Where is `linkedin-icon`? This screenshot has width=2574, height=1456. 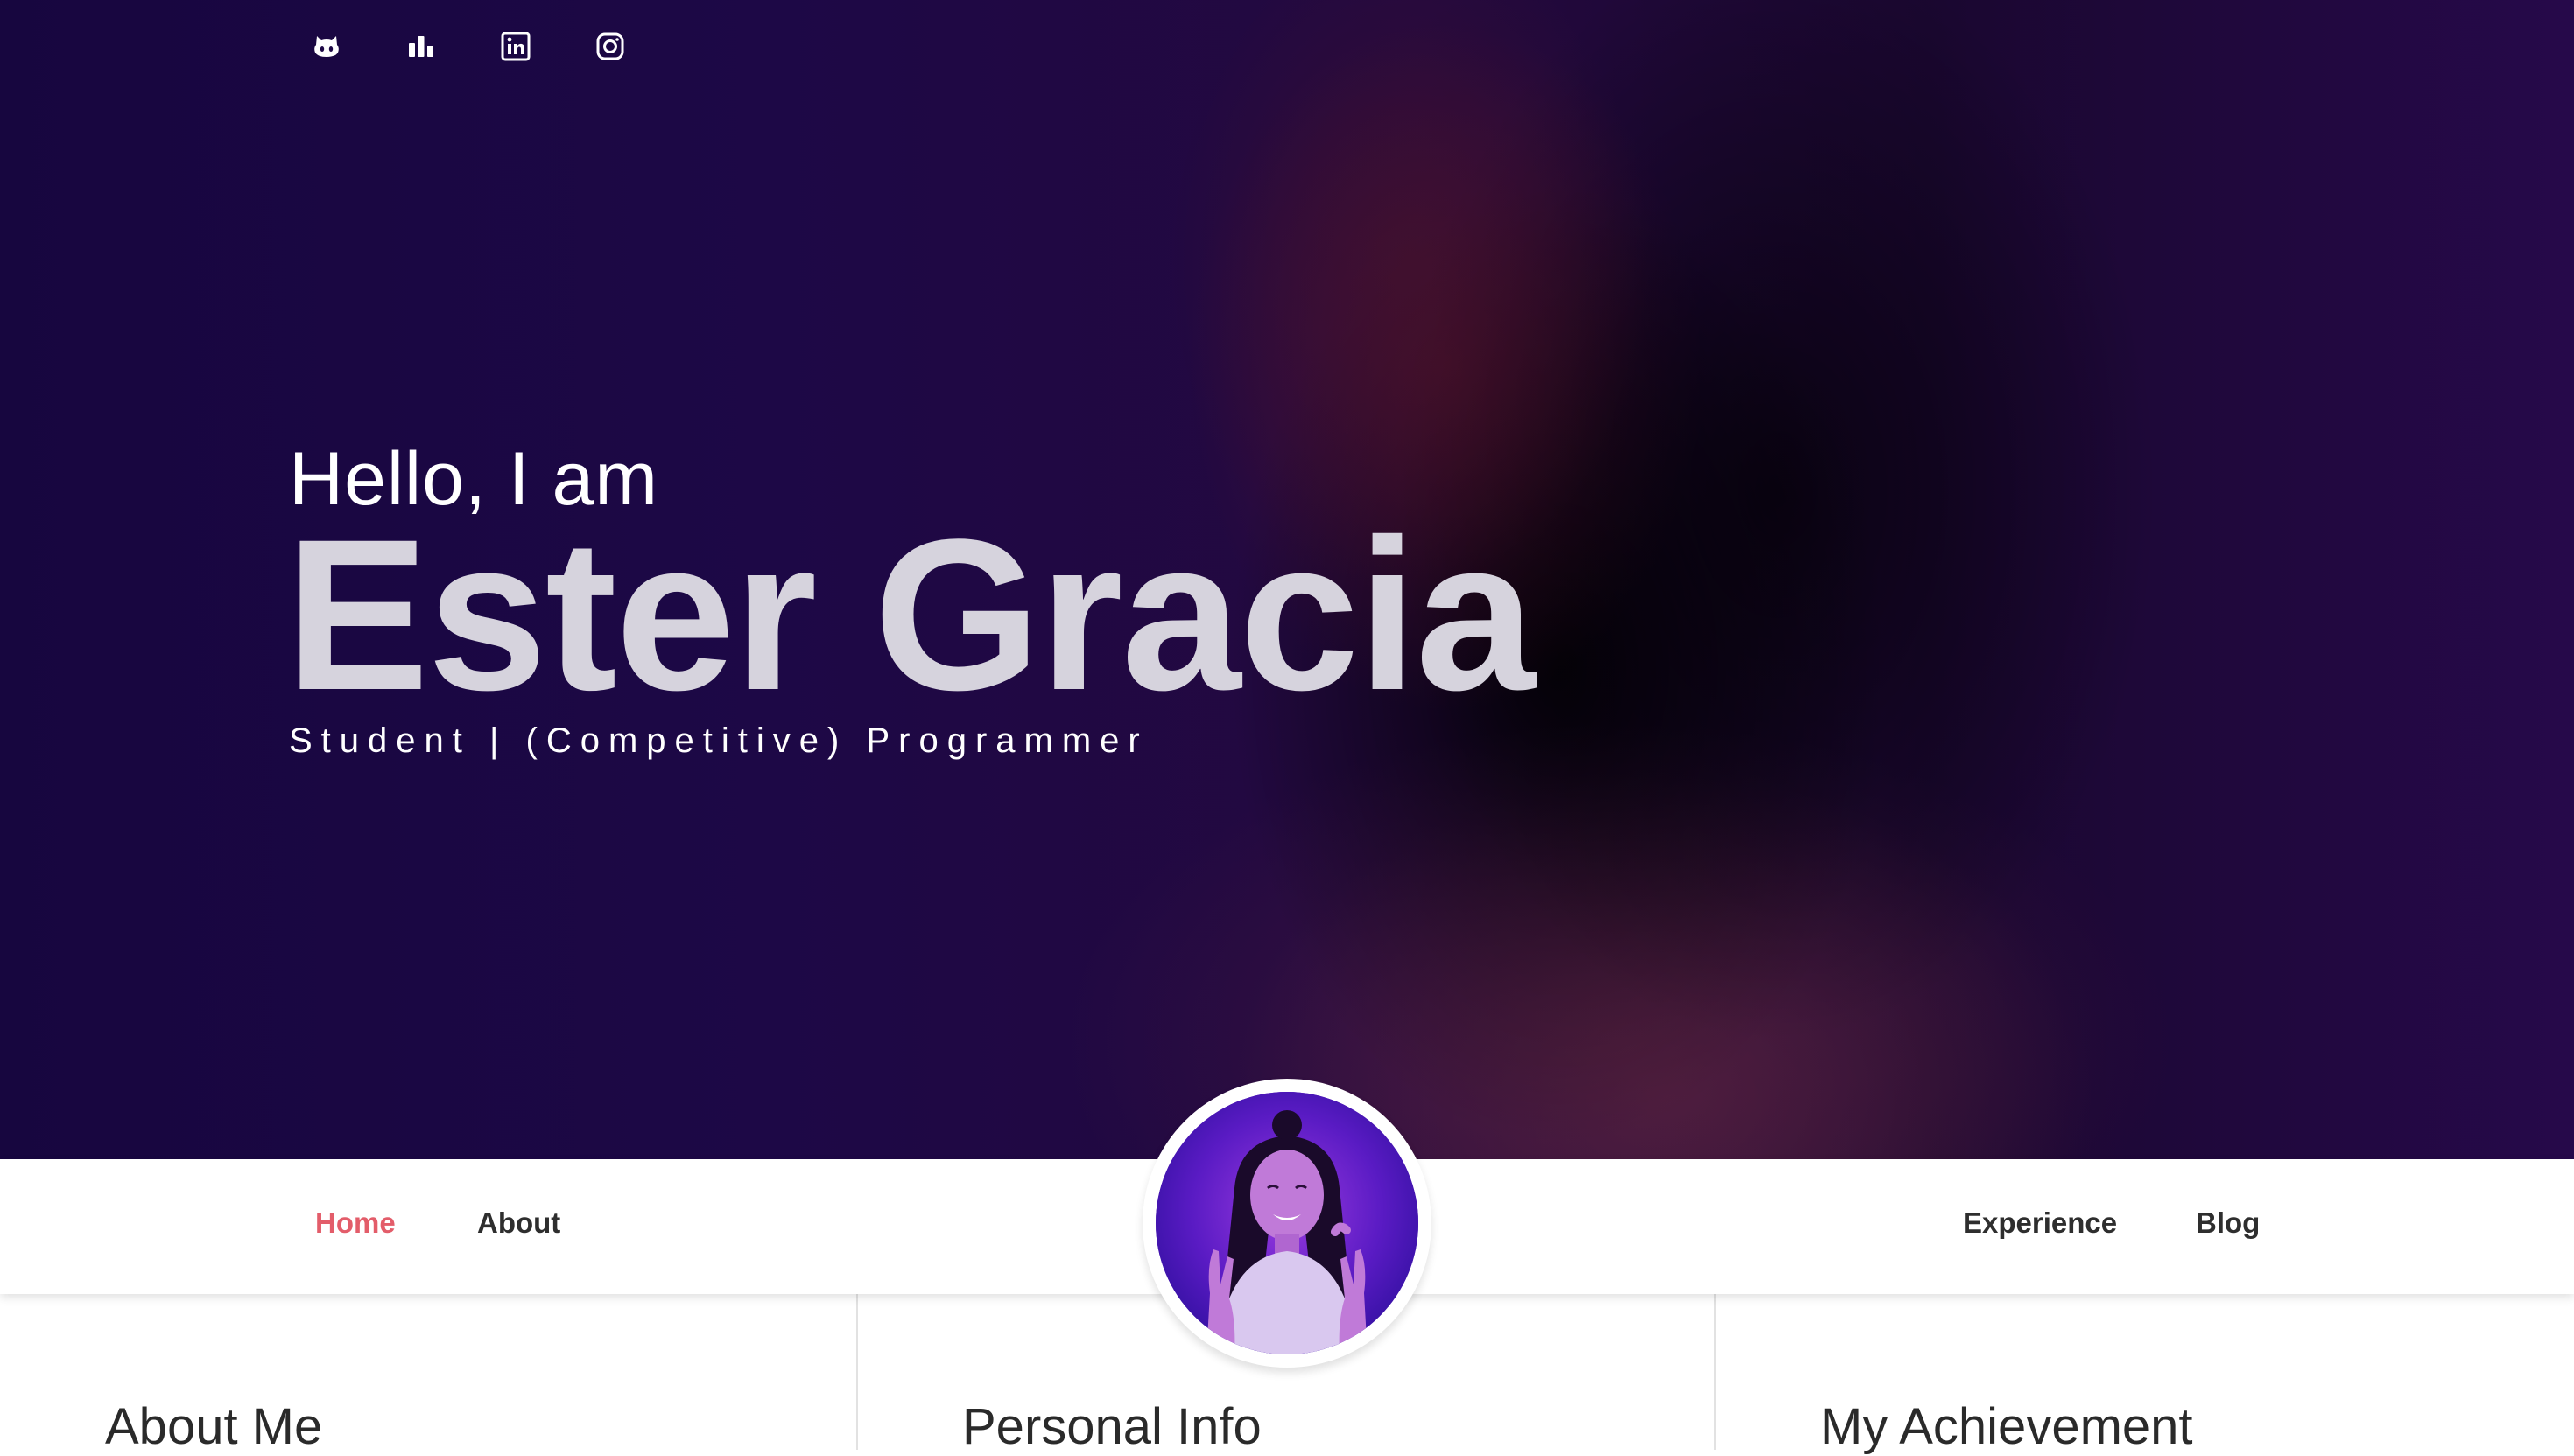
linkedin-icon is located at coordinates (515, 49).